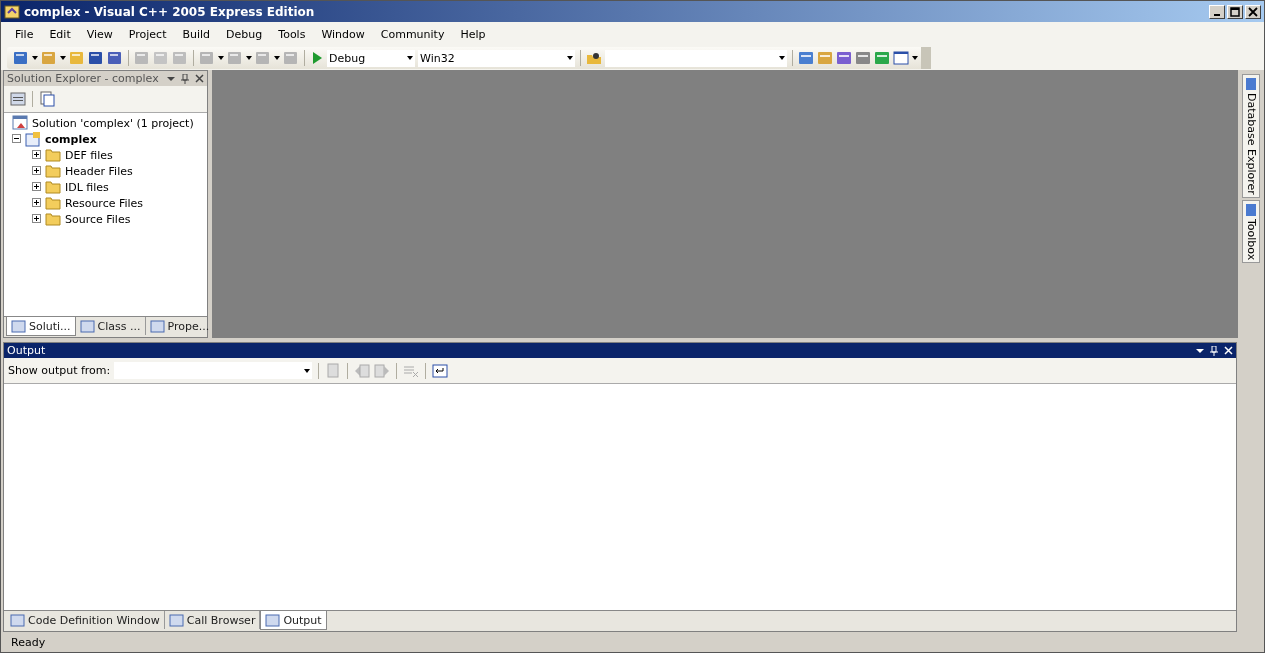  I want to click on menu-item: View, so click(99, 34).